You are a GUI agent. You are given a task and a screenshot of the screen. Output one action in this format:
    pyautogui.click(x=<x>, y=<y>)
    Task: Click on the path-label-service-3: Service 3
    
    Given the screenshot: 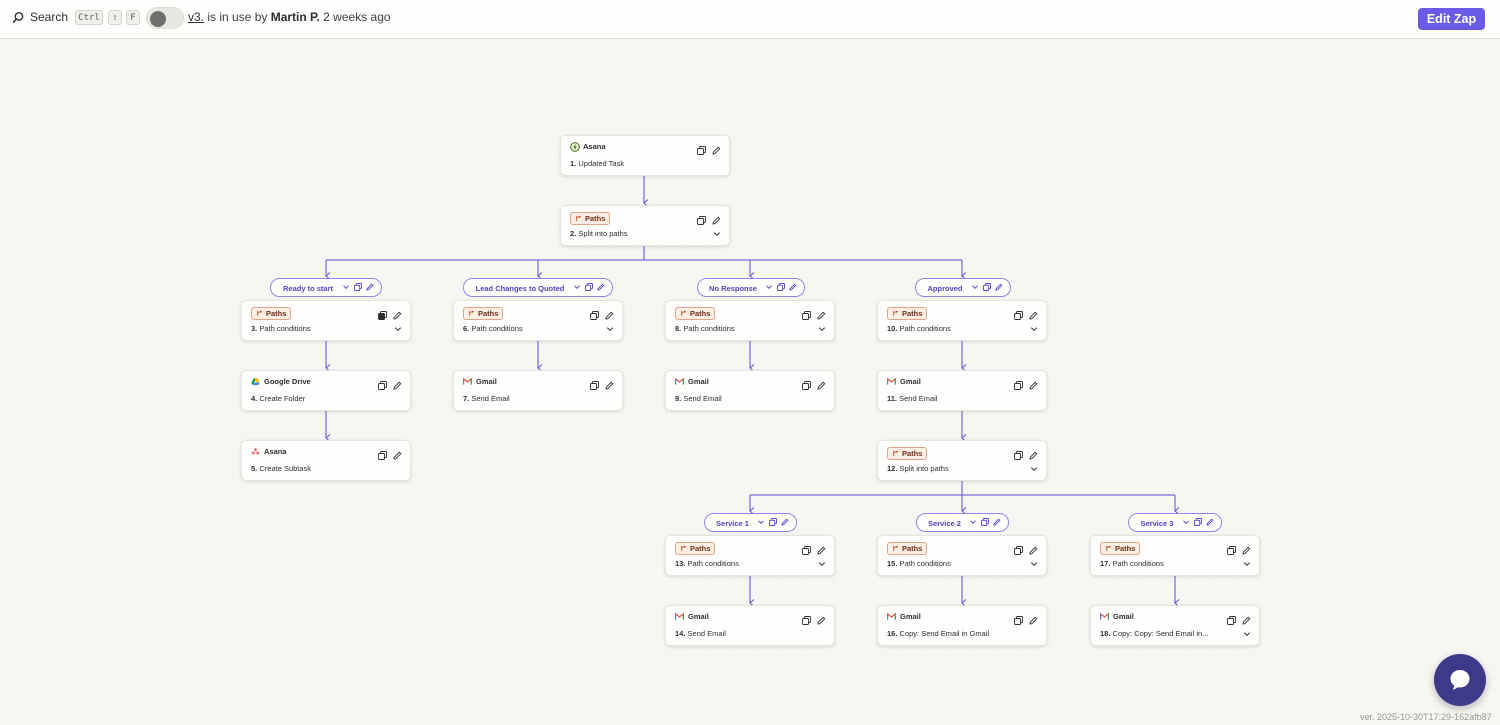 What is the action you would take?
    pyautogui.click(x=1175, y=522)
    